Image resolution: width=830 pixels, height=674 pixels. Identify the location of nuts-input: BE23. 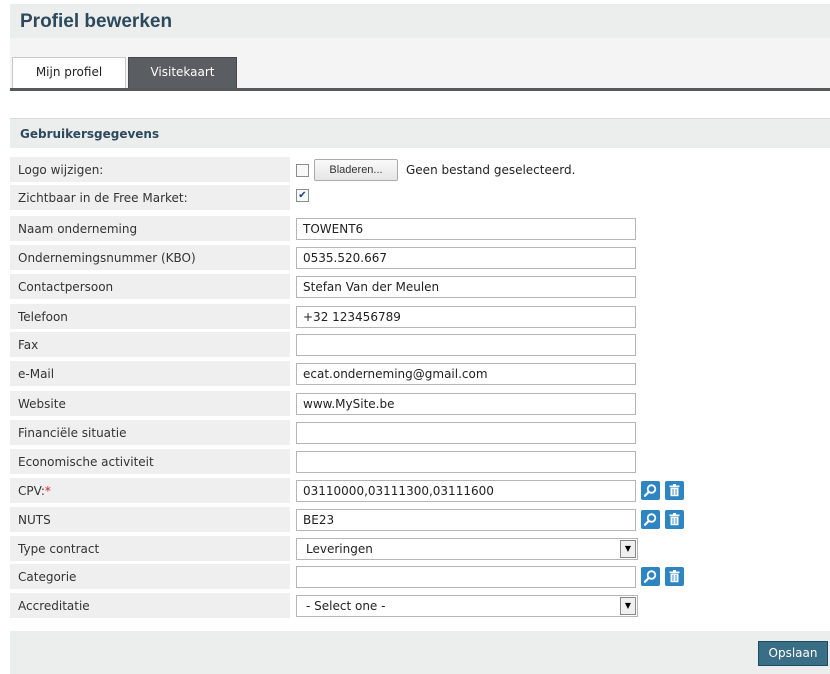
(466, 520).